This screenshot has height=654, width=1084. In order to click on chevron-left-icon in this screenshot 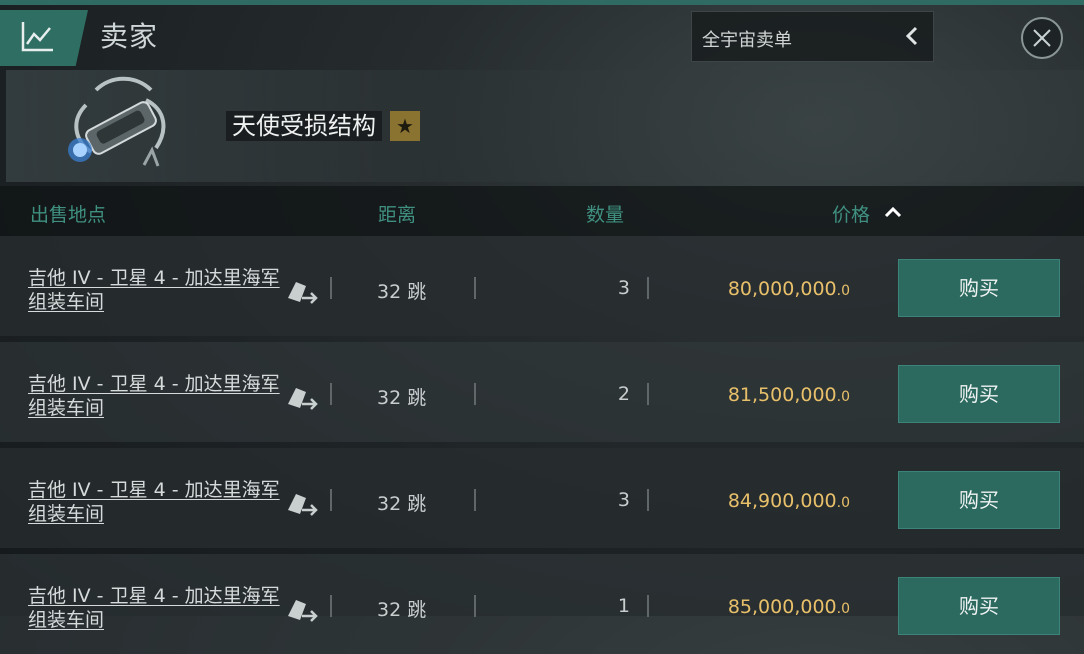, I will do `click(911, 36)`.